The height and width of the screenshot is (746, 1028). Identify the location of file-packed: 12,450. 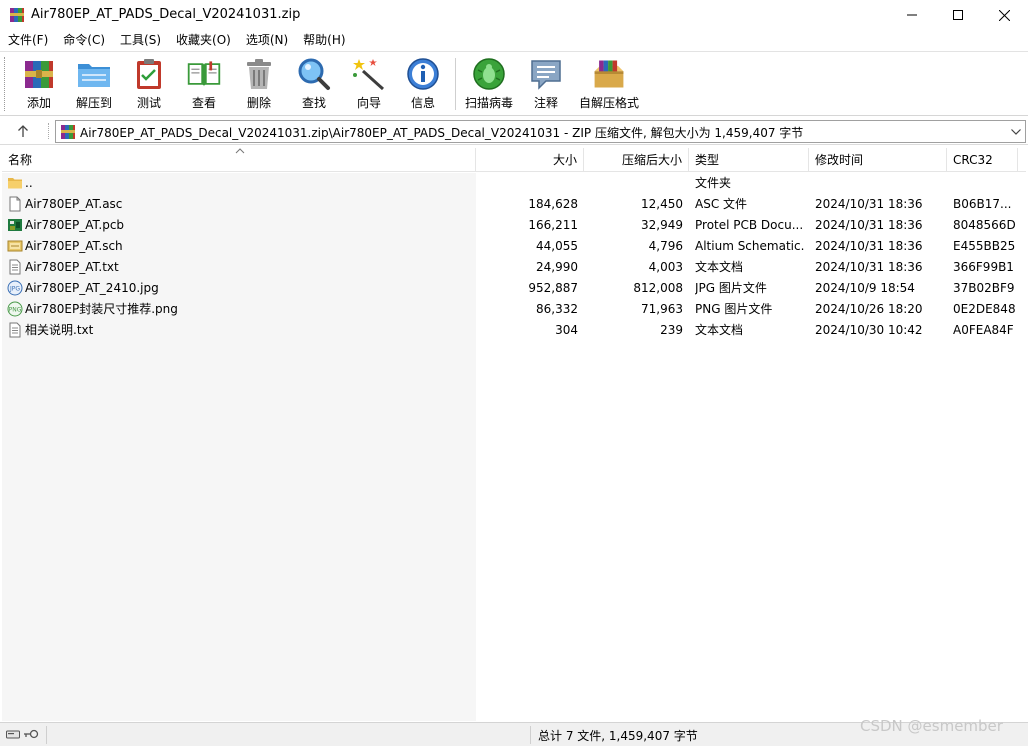
(662, 204).